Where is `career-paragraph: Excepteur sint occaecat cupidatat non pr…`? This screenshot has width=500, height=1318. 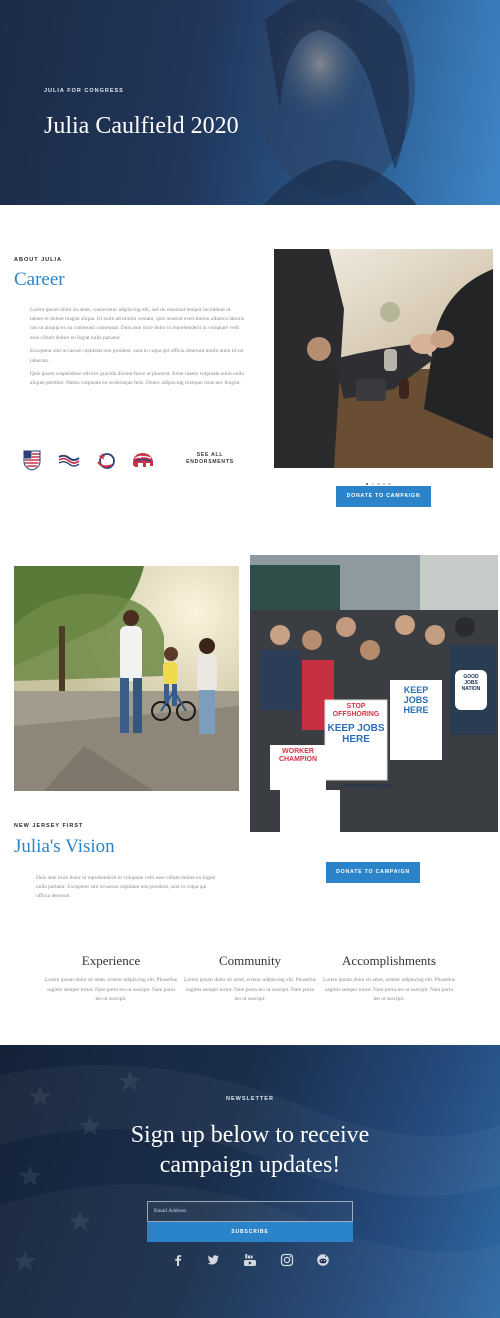
career-paragraph: Excepteur sint occaecat cupidatat non pr… is located at coordinates (137, 356).